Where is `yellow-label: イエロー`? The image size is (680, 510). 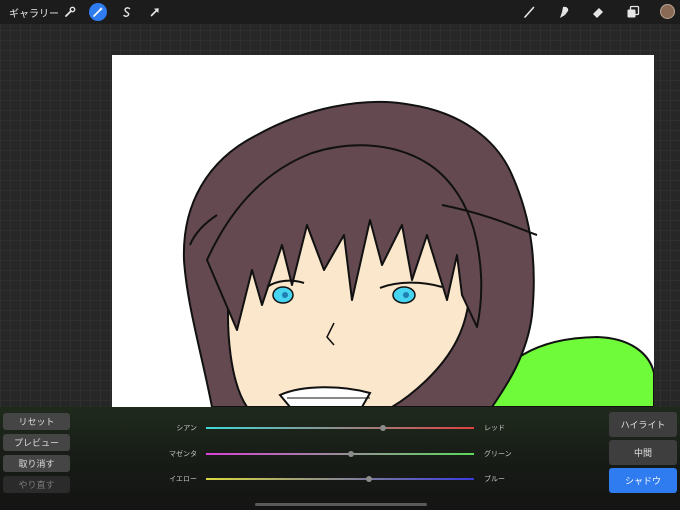
yellow-label: イエロー is located at coordinates (183, 479).